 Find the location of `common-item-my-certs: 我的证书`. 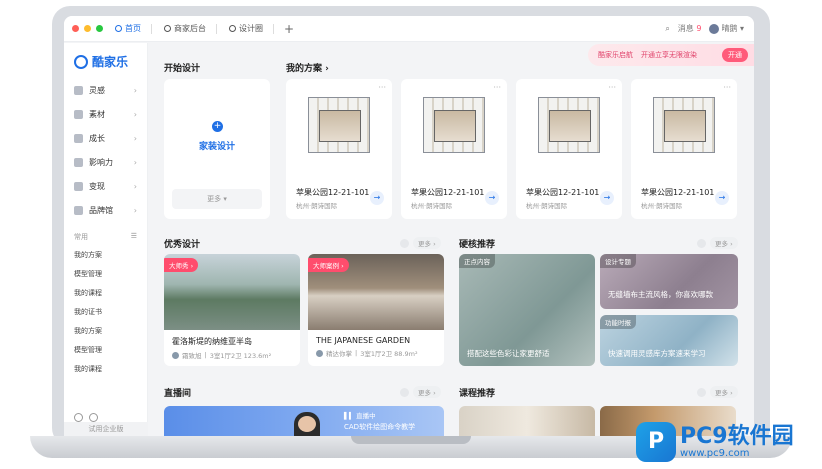

common-item-my-certs: 我的证书 is located at coordinates (105, 312).